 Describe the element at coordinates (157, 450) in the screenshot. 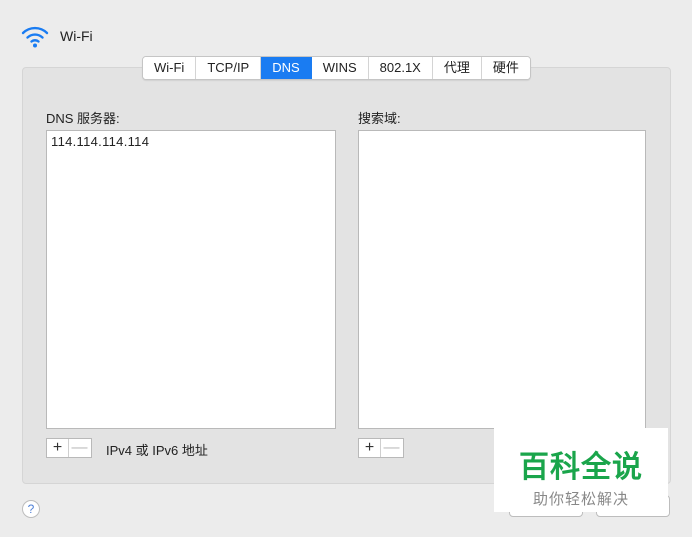

I see `dns-hint: IPv4 或 IPv6 地址` at that location.